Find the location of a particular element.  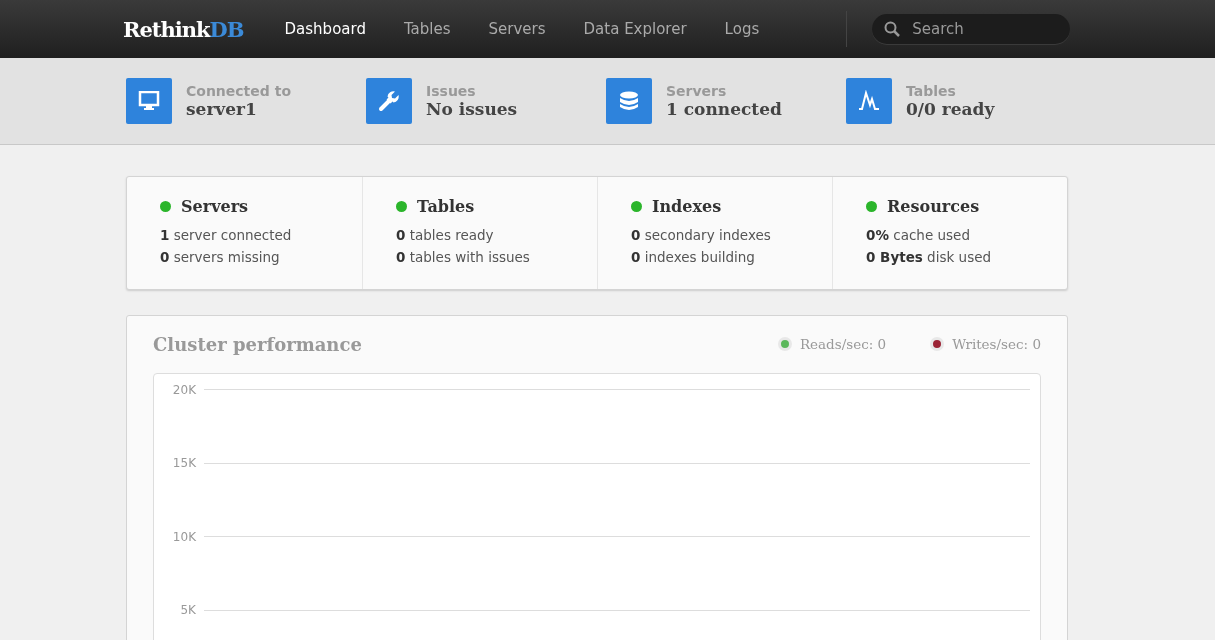

summary-value: server1 is located at coordinates (222, 109).